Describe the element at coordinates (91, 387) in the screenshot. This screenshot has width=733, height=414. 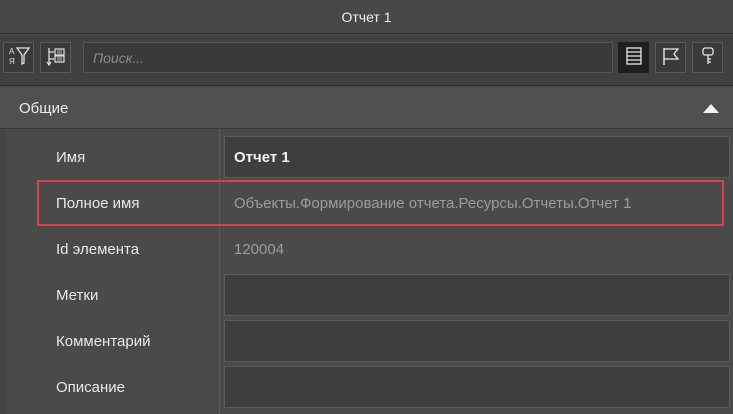
I see `property-label: Описание` at that location.